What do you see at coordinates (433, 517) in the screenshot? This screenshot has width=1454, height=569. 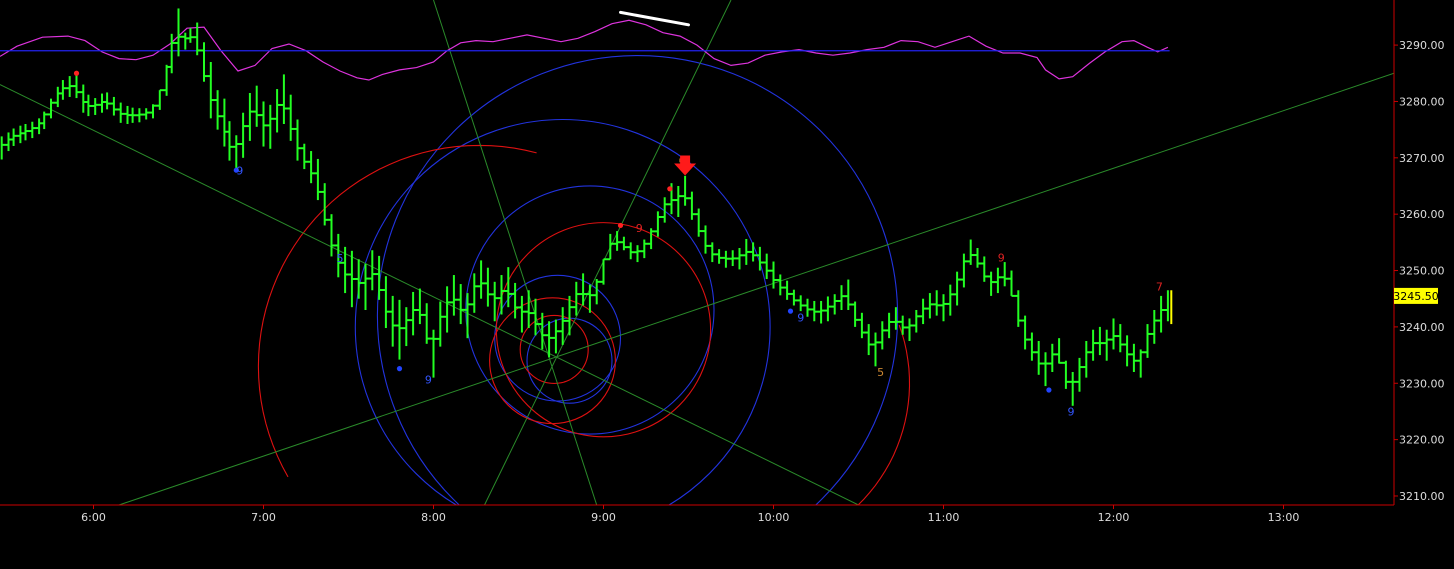 I see `time-tick-label: 8:00` at bounding box center [433, 517].